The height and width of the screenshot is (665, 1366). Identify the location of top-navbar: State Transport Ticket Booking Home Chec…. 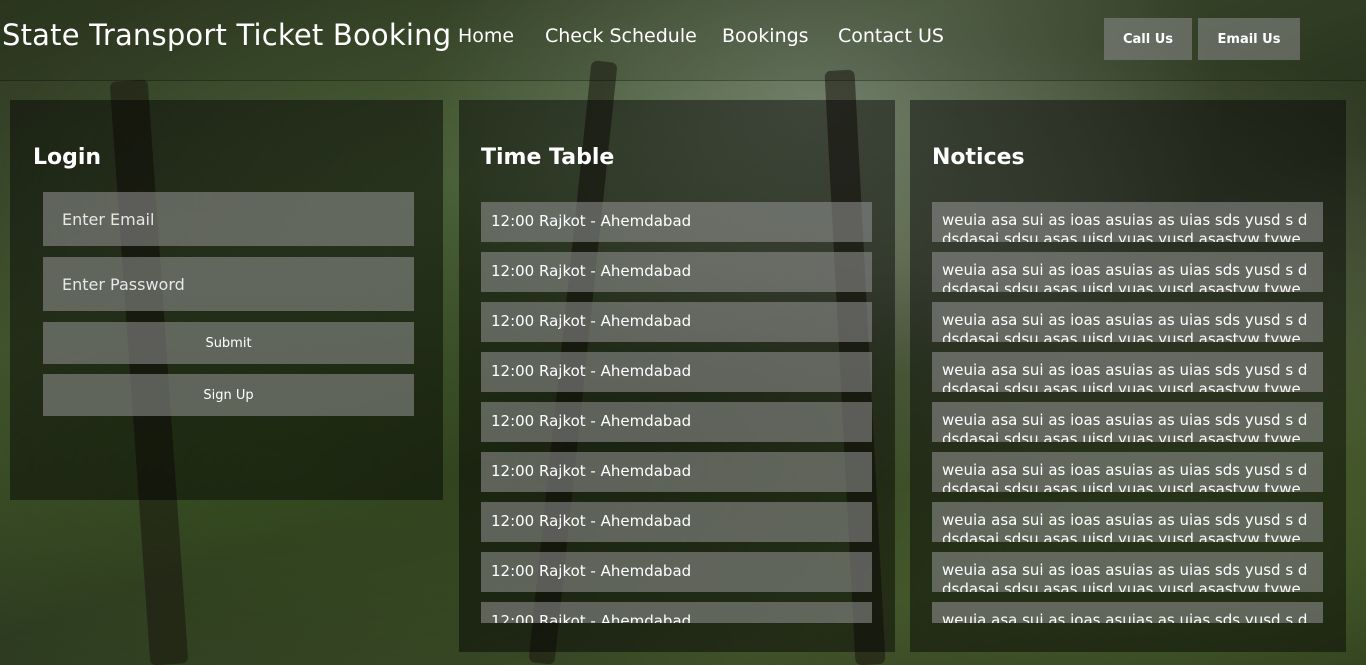
(683, 40).